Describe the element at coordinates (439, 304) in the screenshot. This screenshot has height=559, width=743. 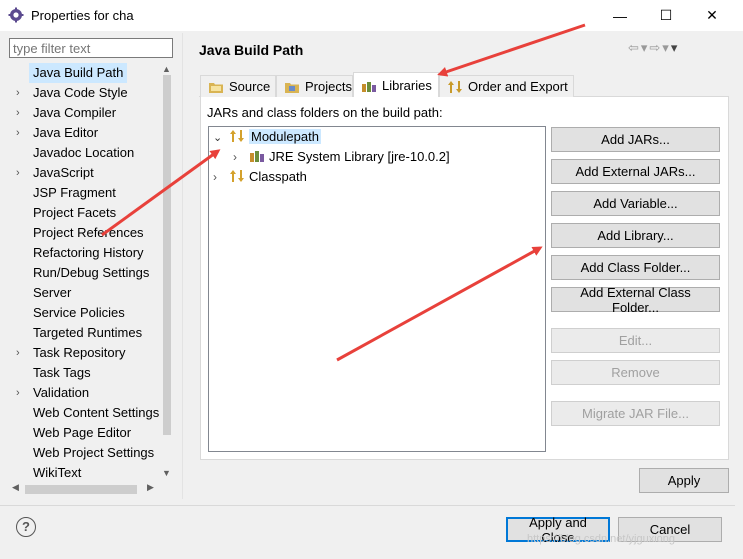
I see `arrow-to-add-library` at that location.